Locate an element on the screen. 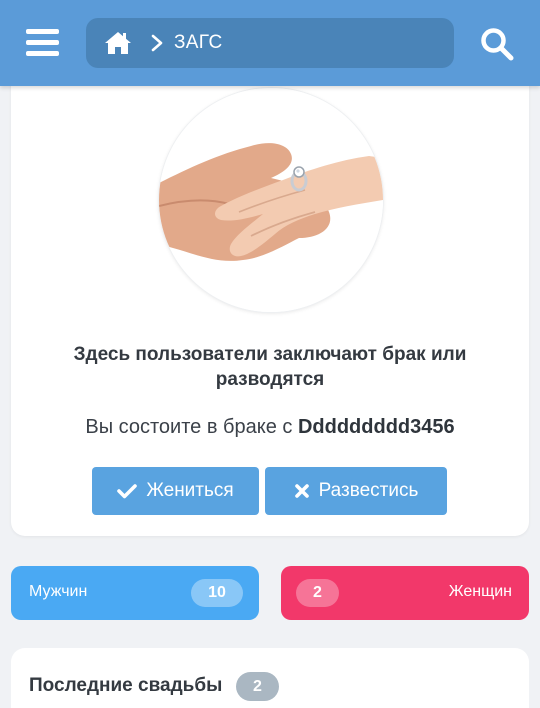  divorce-button-label: Развестись is located at coordinates (368, 490).